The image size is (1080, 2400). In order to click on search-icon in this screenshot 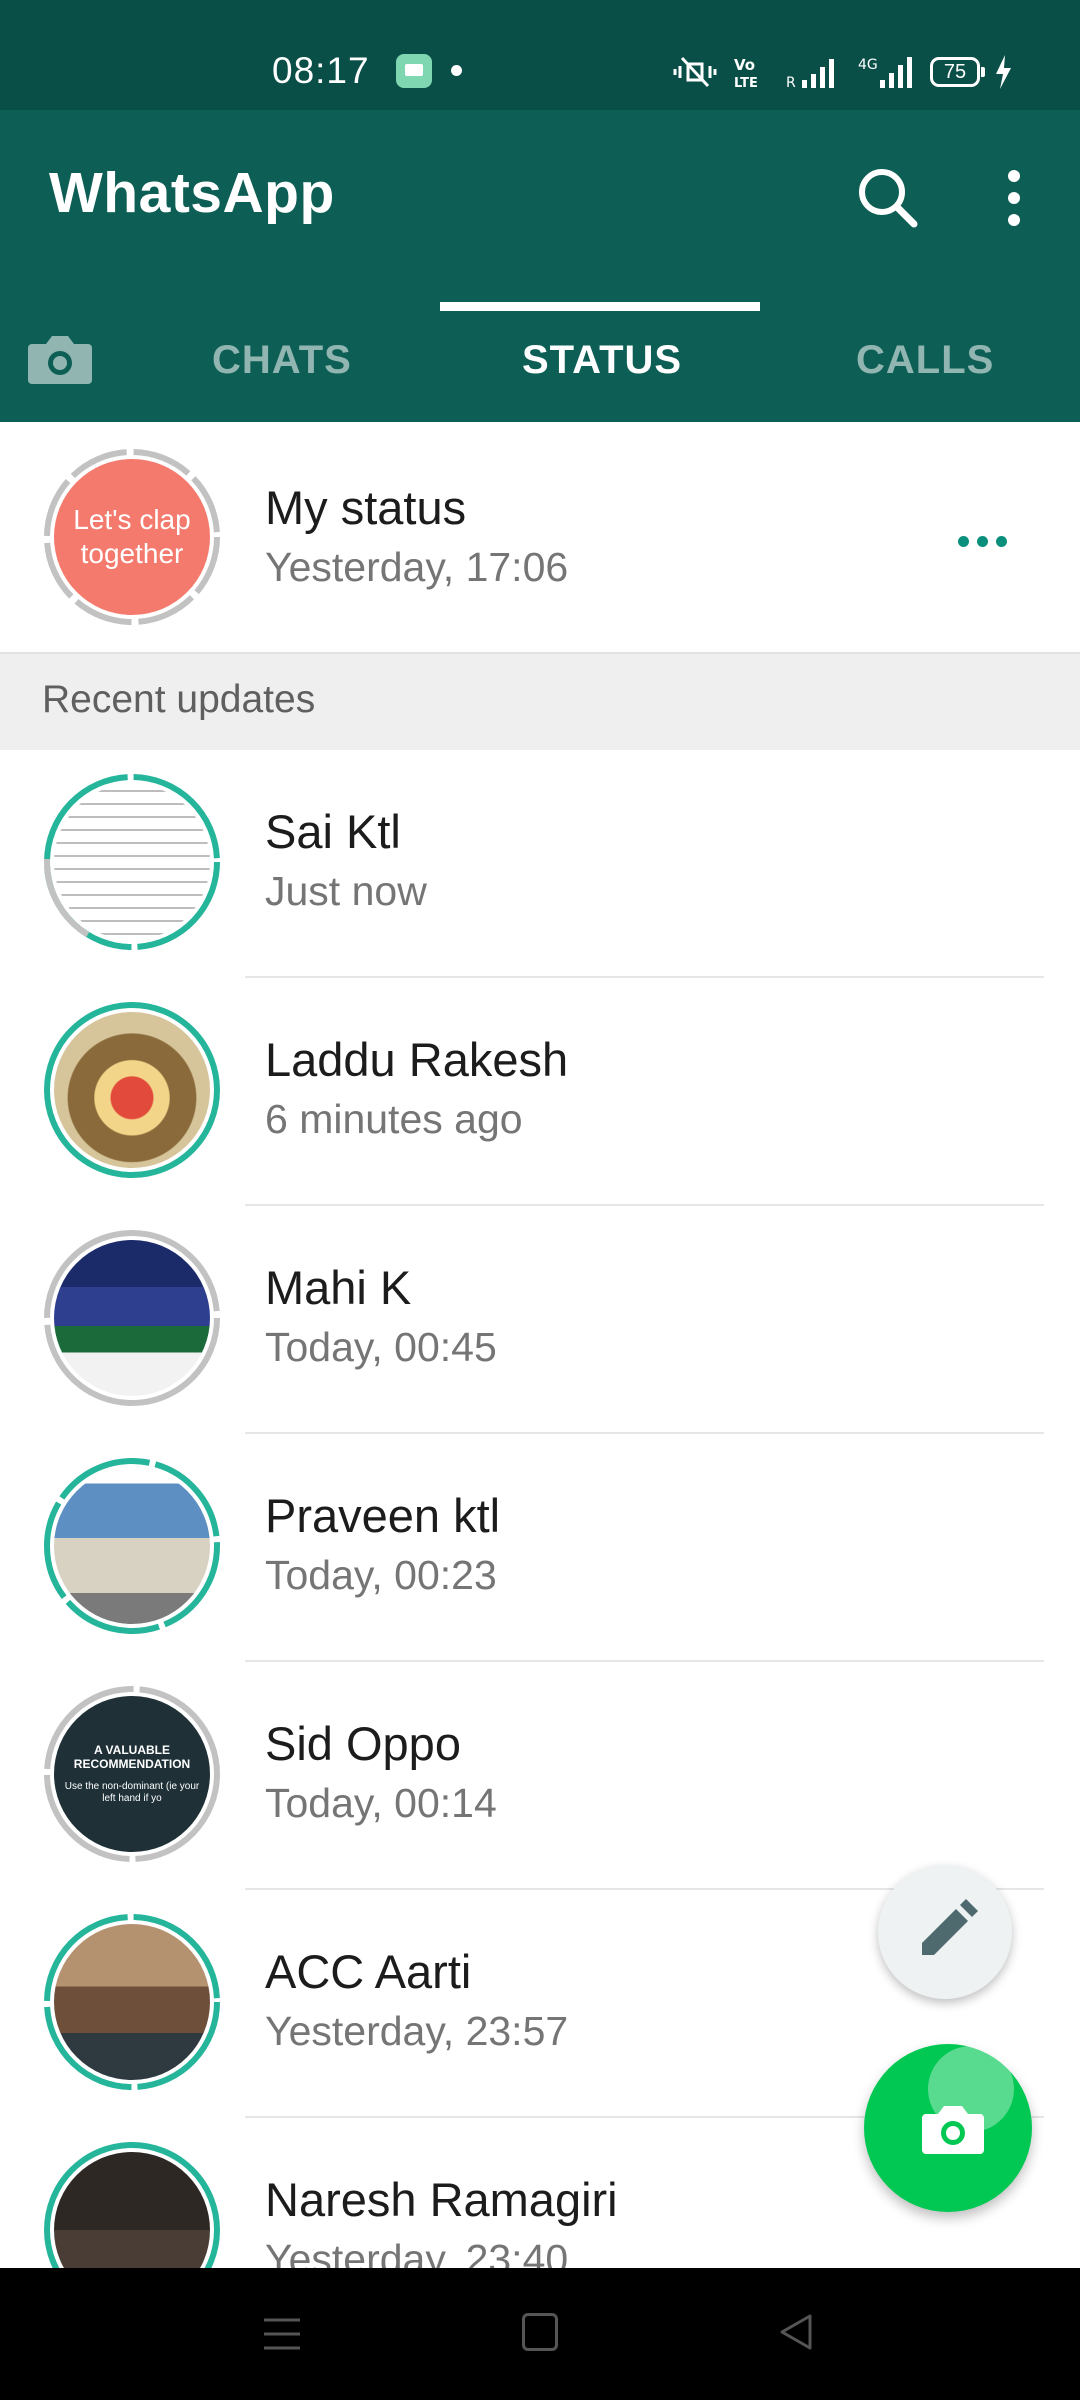, I will do `click(888, 198)`.